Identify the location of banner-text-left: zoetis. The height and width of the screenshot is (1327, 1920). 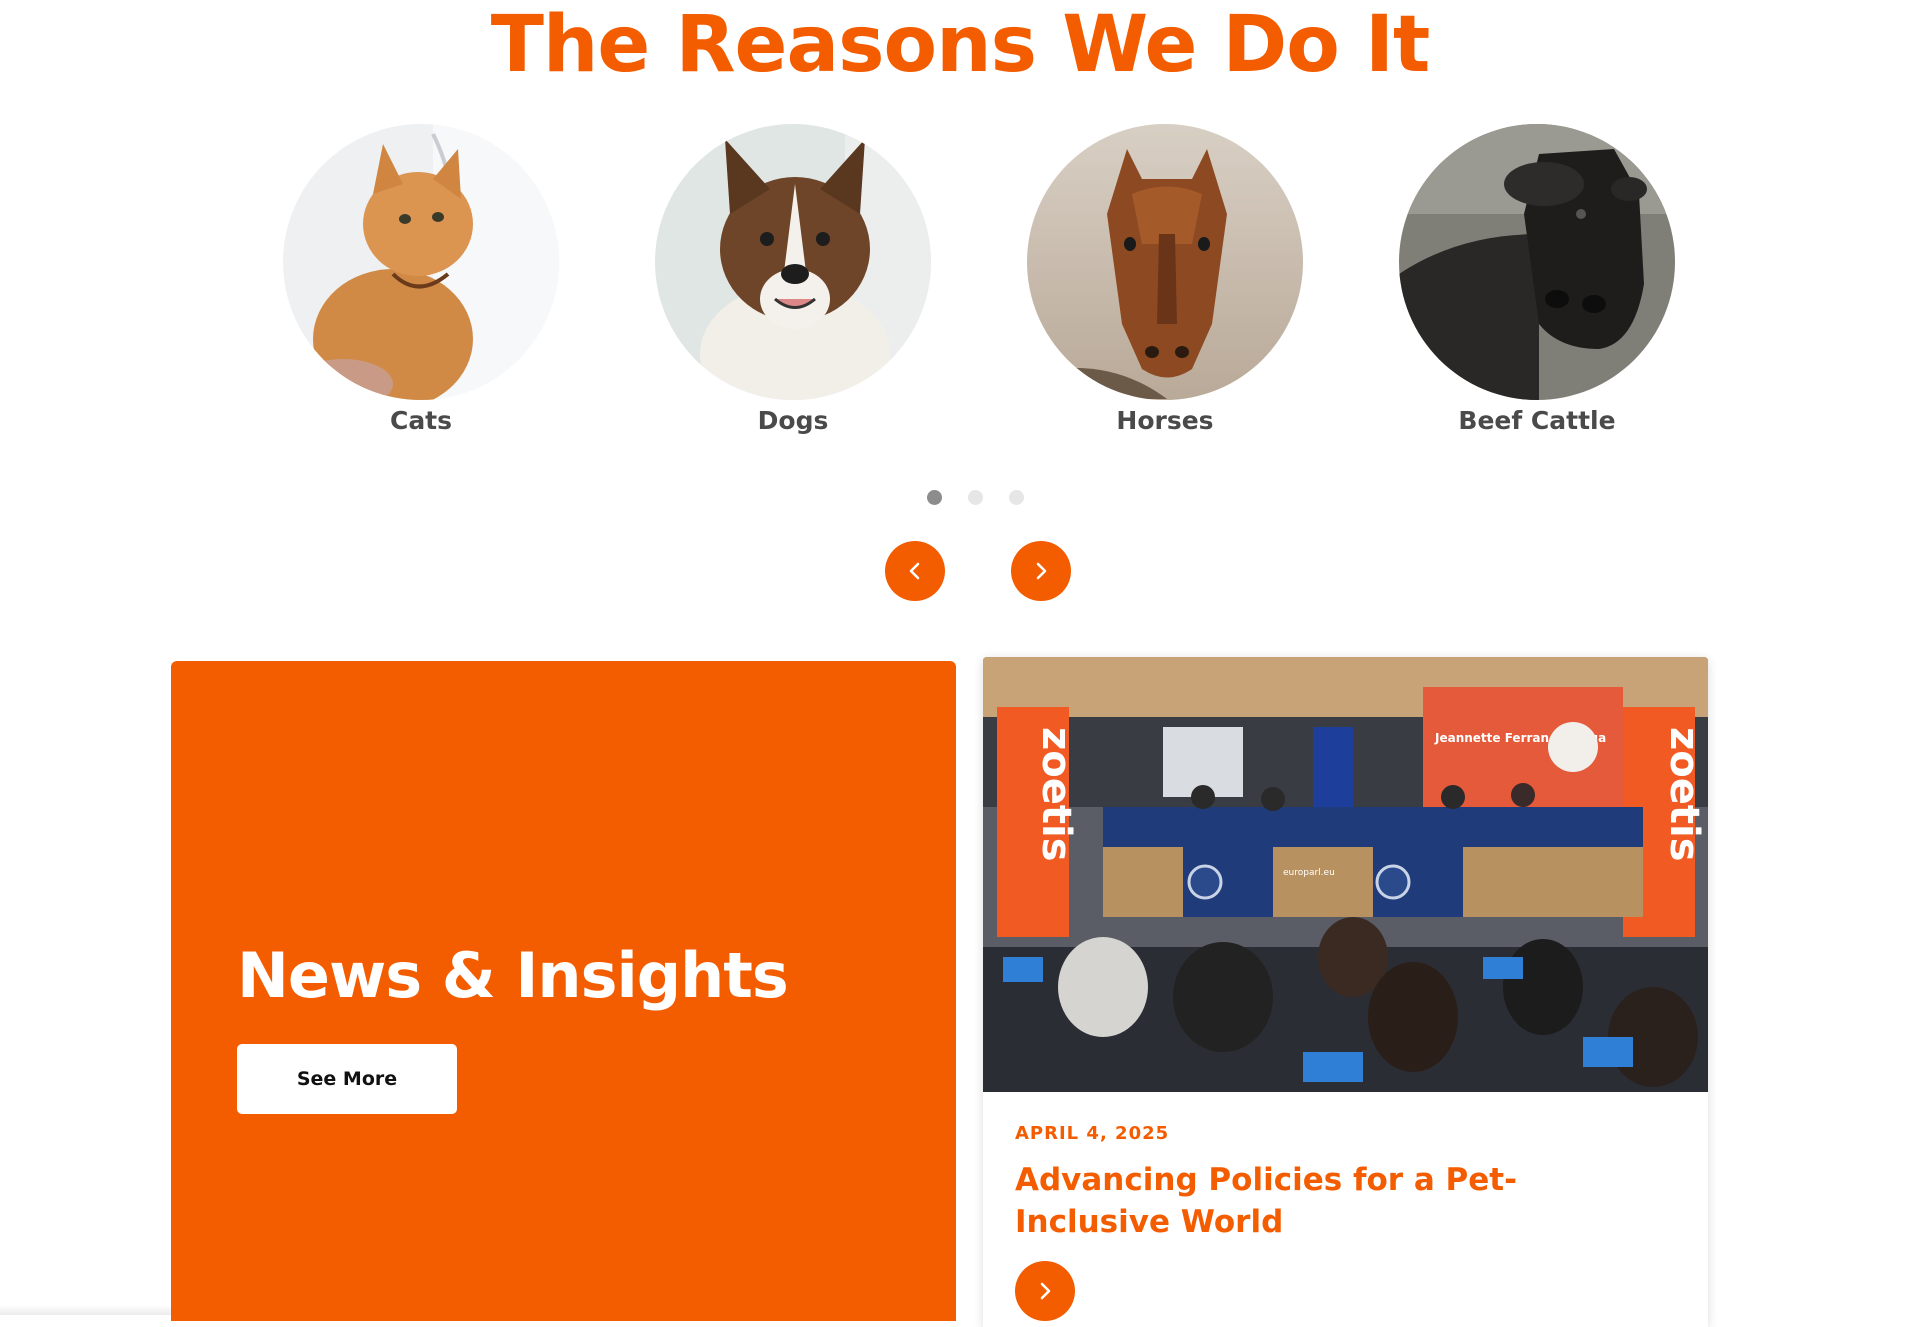
(1056, 794).